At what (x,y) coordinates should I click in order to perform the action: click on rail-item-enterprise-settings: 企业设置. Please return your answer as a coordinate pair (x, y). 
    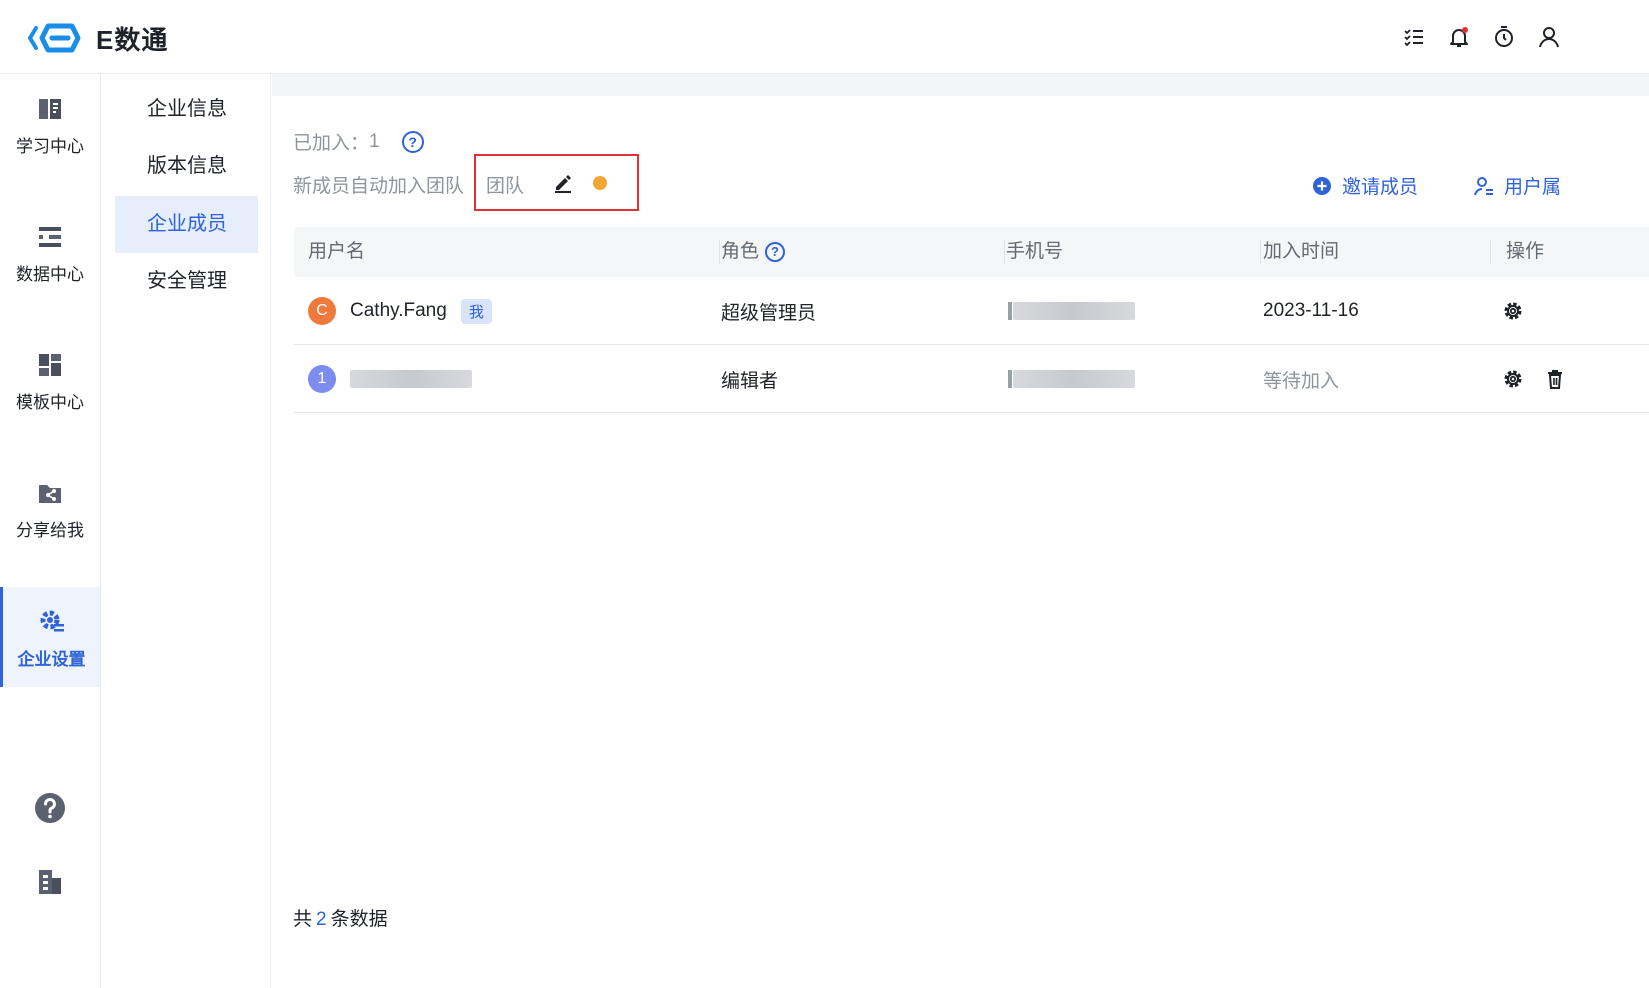
    Looking at the image, I should click on (50, 637).